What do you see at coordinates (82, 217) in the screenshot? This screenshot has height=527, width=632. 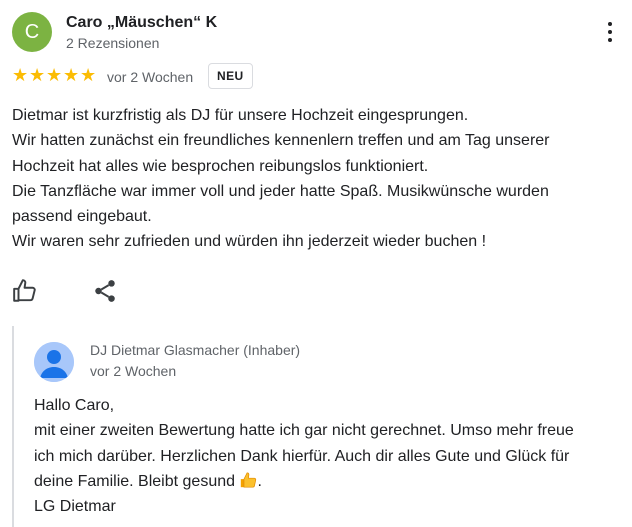 I see `review-text-line: passend eingebaut.` at bounding box center [82, 217].